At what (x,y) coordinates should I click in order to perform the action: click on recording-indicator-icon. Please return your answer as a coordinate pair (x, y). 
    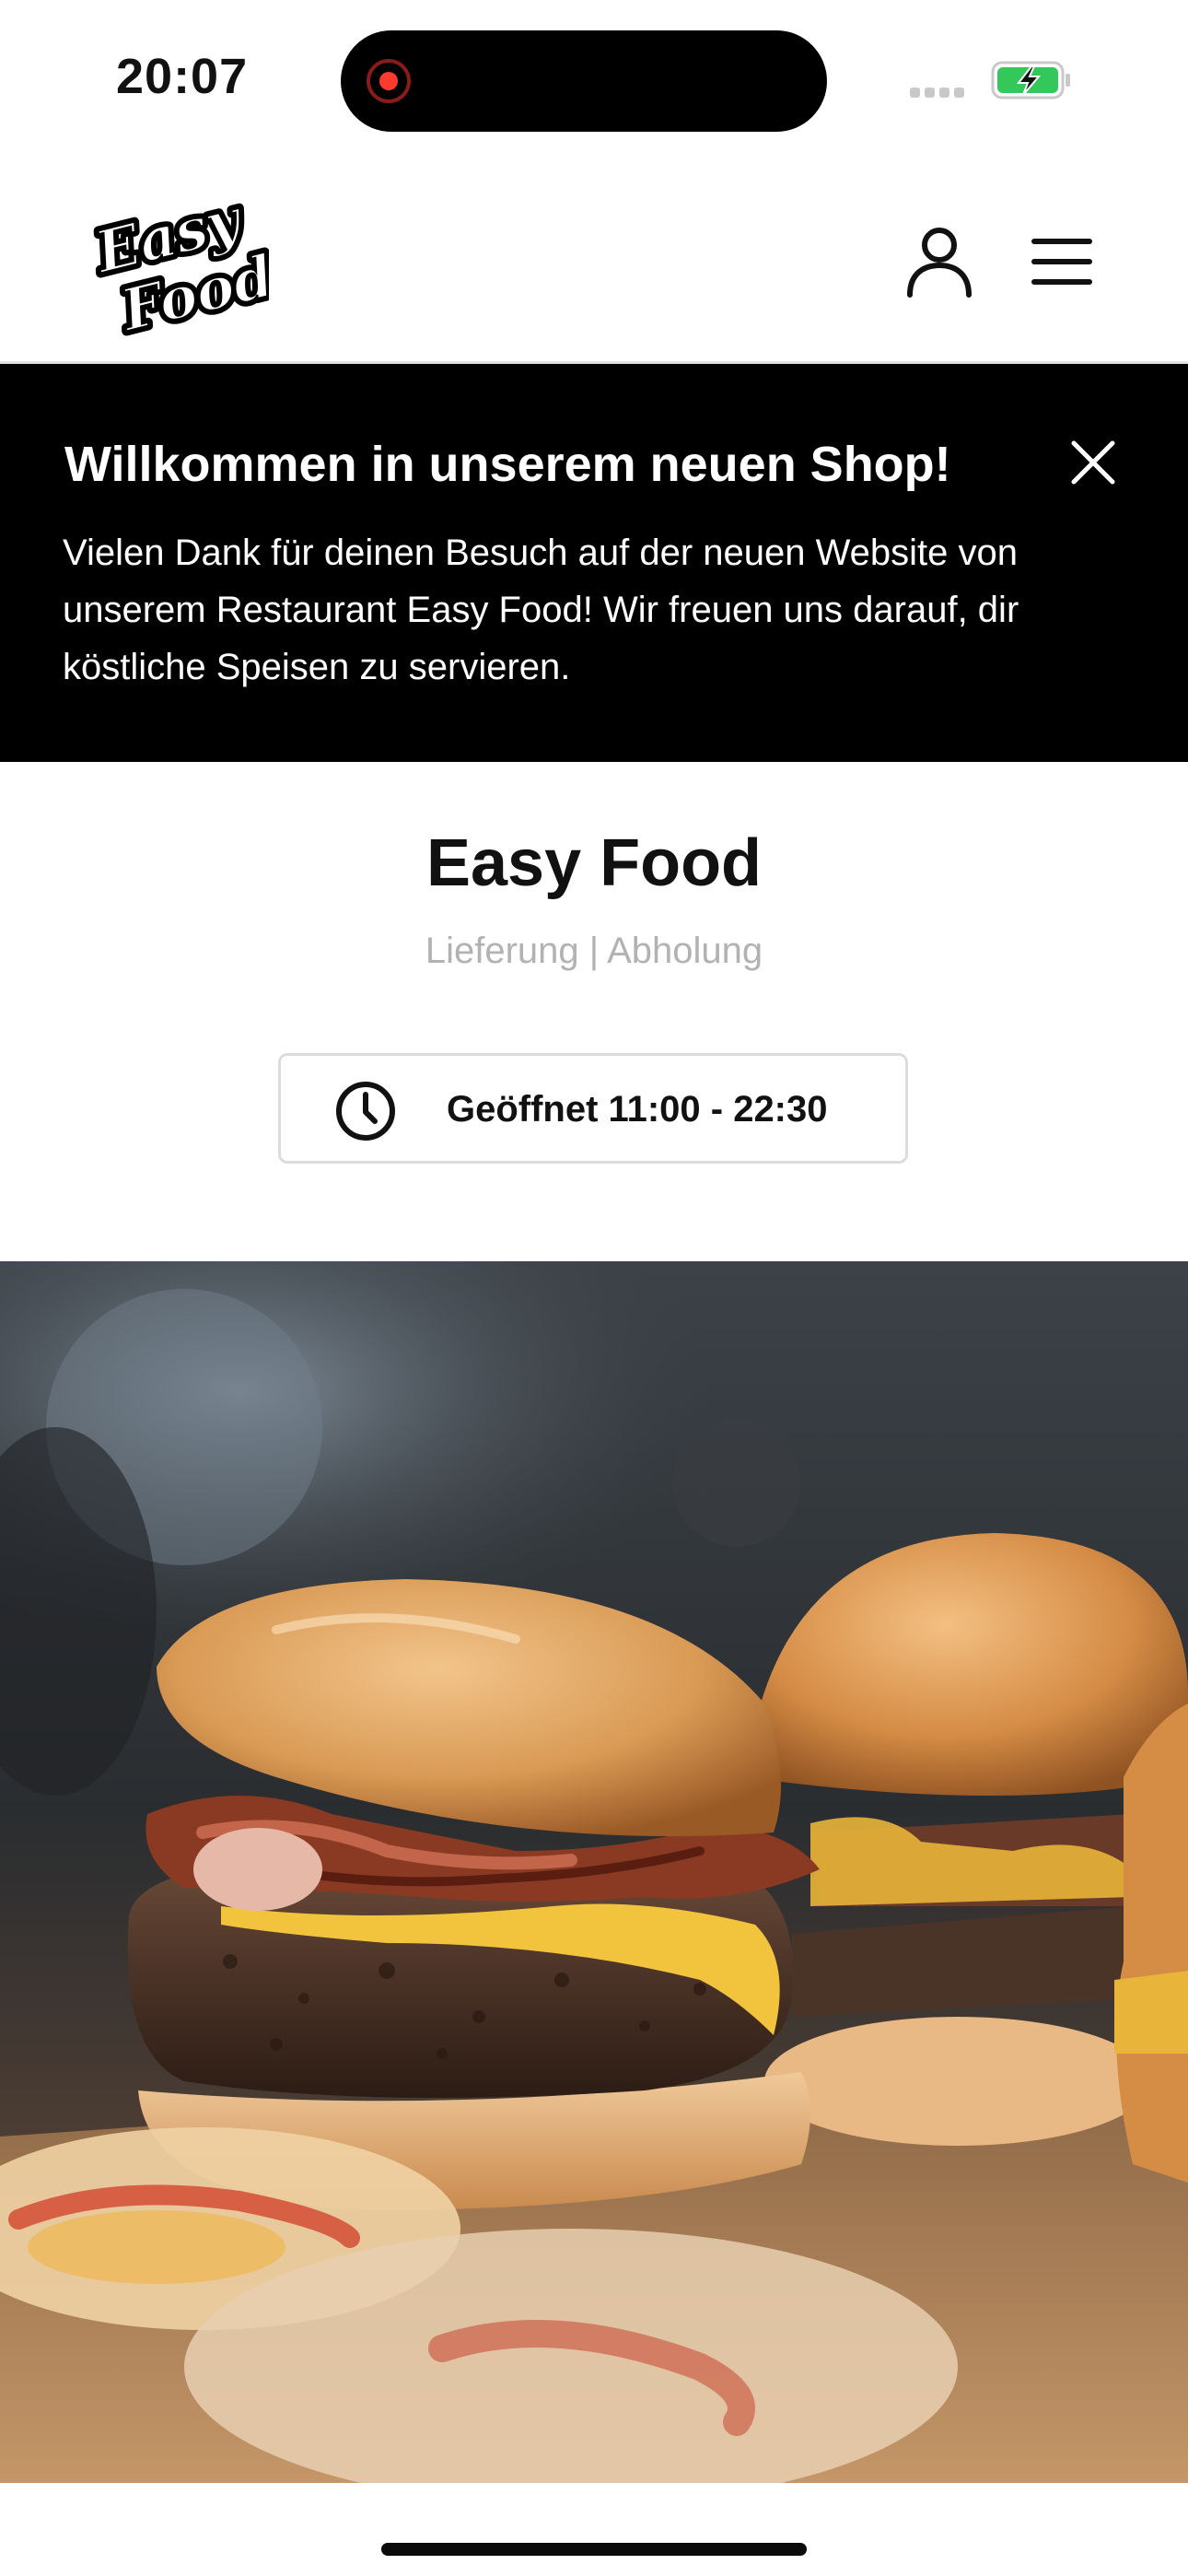
    Looking at the image, I should click on (389, 81).